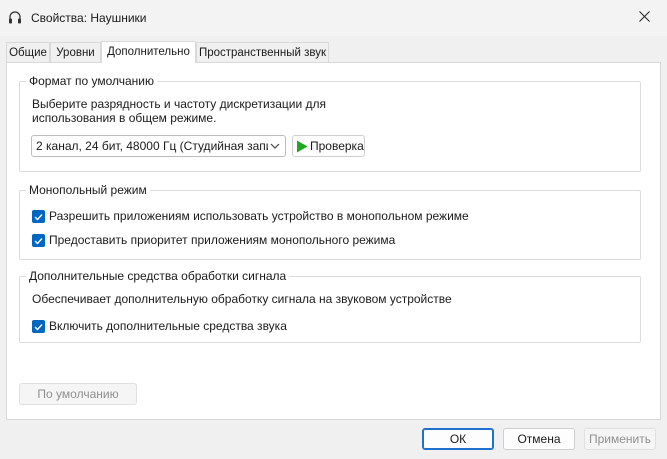 This screenshot has height=459, width=667. I want to click on default-format-legend: Формат по умолчанию, so click(91, 81).